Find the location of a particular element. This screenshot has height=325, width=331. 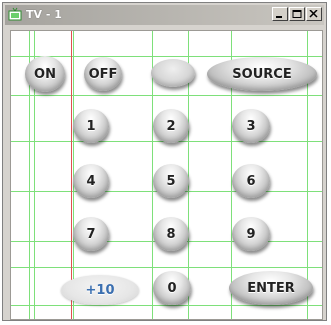

window-title: TV - 1 is located at coordinates (44, 14).